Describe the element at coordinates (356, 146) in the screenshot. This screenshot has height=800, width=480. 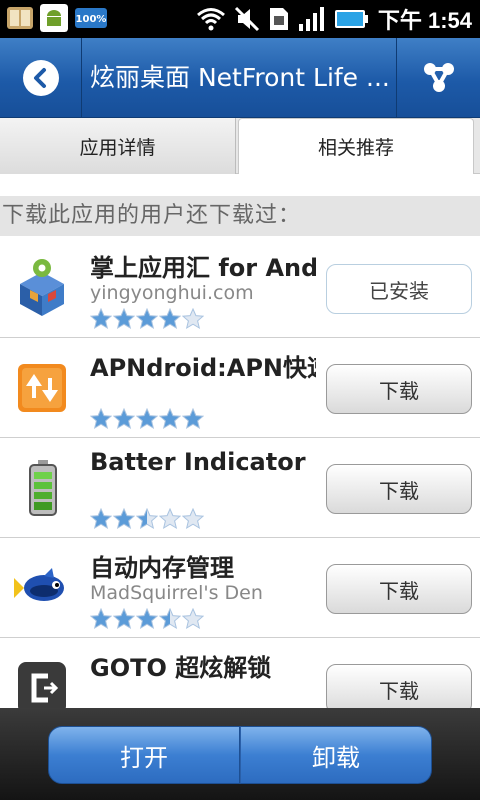
I see `tab-related-recommendations: 相关推荐` at that location.